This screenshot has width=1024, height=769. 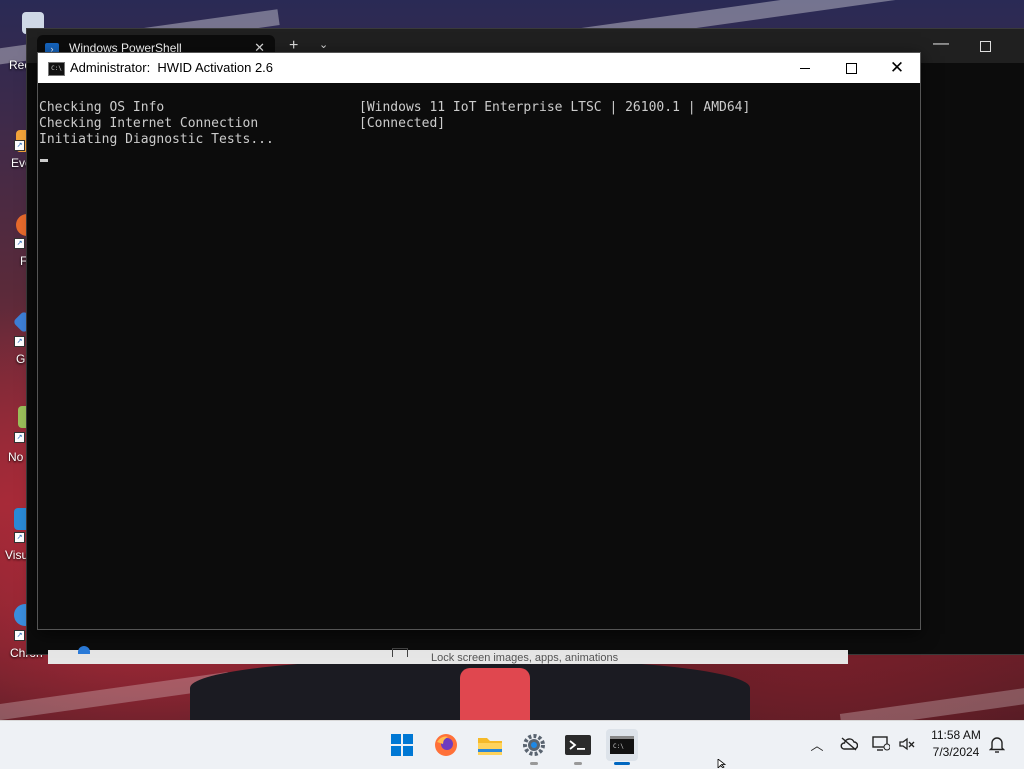 What do you see at coordinates (956, 735) in the screenshot?
I see `clock-time: 11:58 AM` at bounding box center [956, 735].